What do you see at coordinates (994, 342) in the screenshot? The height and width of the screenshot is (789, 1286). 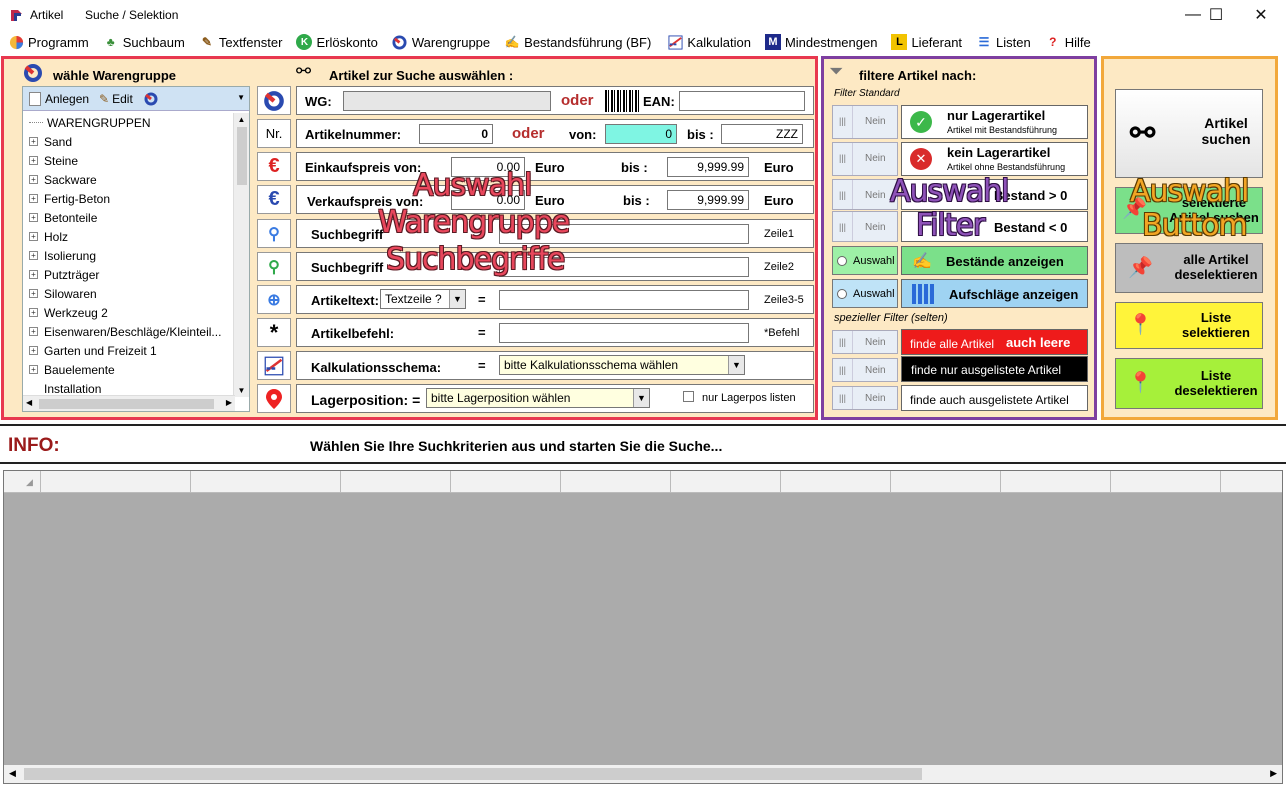 I see `alle-artikel-button: finde alle Artikel auch leere` at bounding box center [994, 342].